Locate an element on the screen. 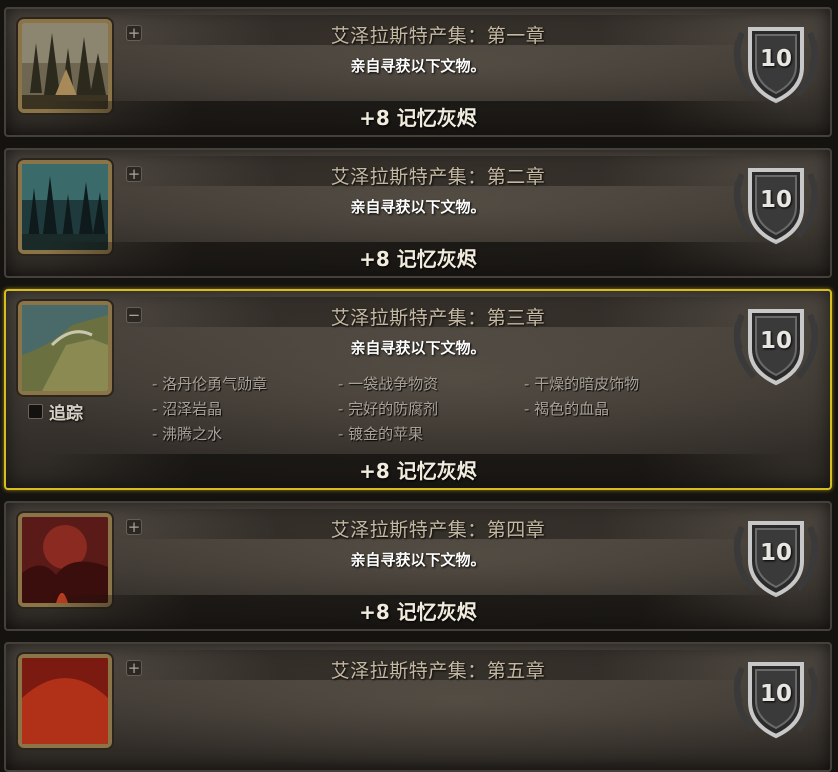  title-bar: 艾泽拉斯特产集：第三章 is located at coordinates (438, 313).